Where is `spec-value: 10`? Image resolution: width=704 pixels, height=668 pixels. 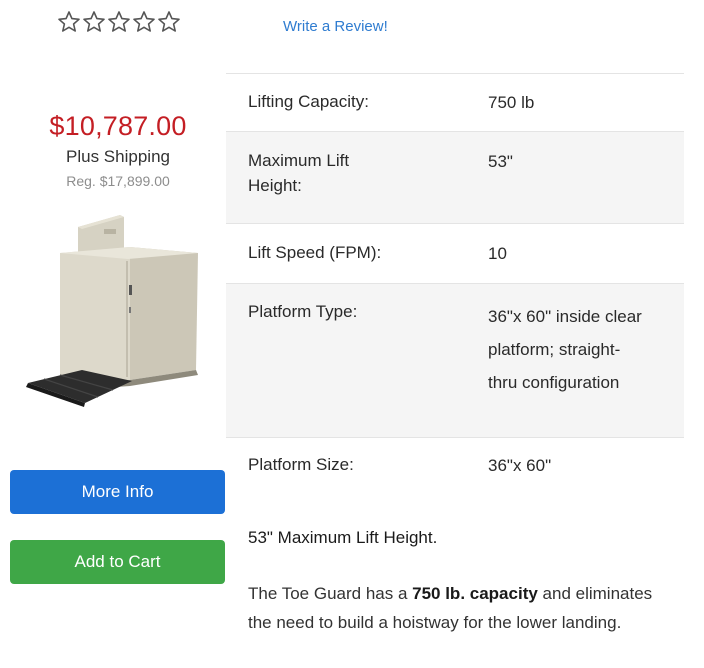
spec-value: 10 is located at coordinates (497, 253).